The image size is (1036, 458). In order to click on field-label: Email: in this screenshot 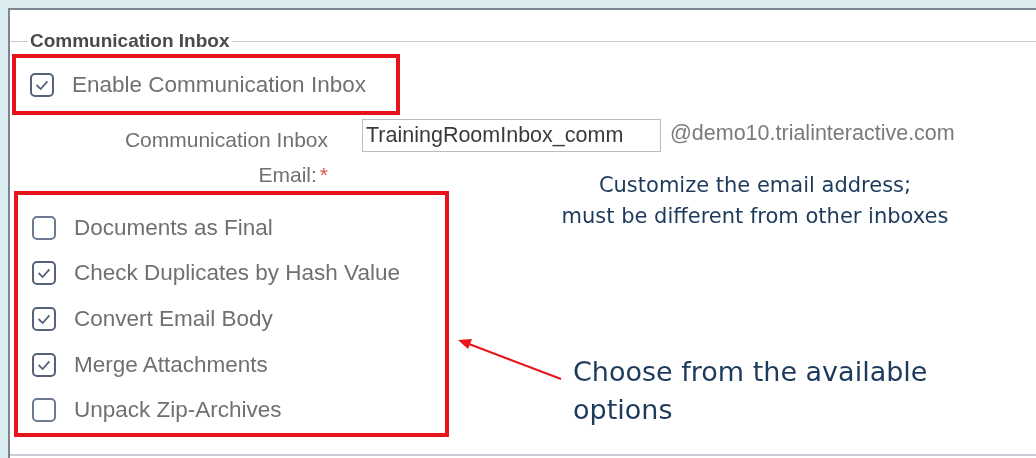, I will do `click(287, 175)`.